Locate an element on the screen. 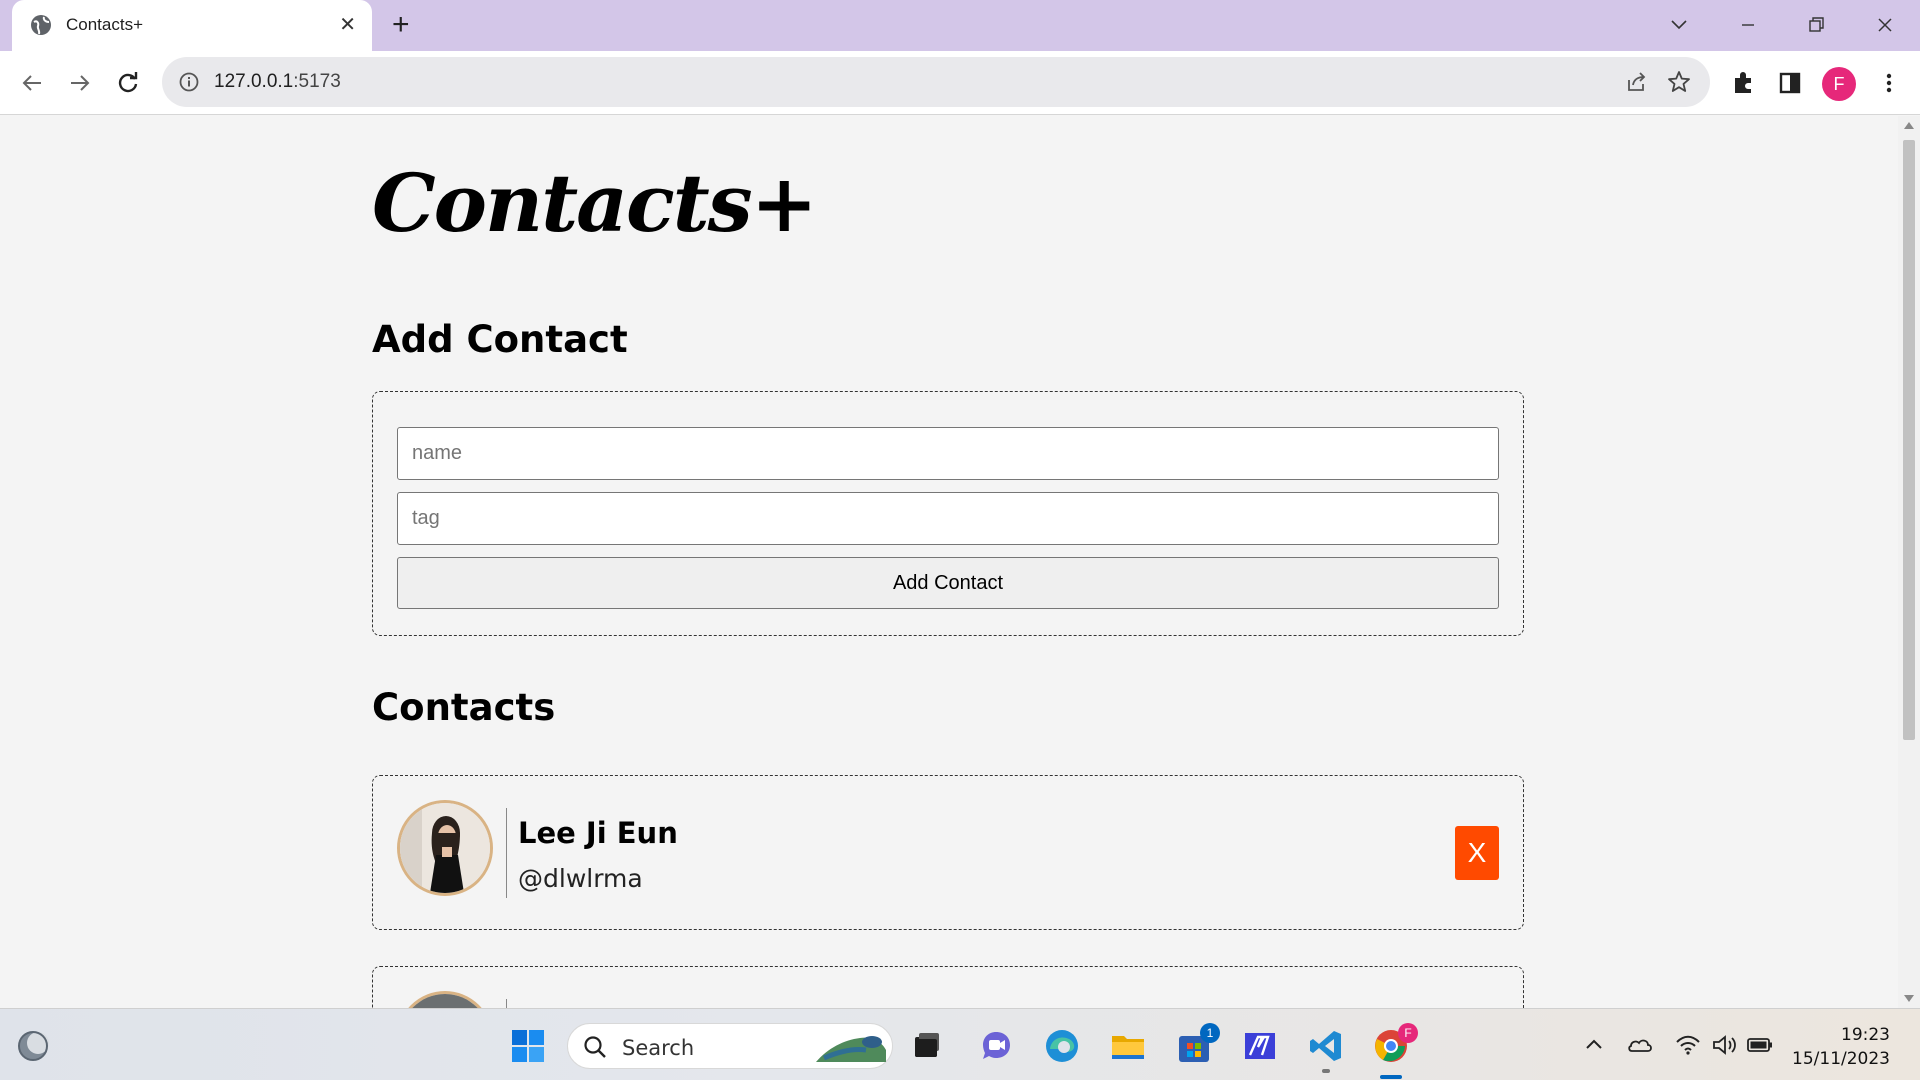 The width and height of the screenshot is (1920, 1080). url-port: :5173 is located at coordinates (317, 81).